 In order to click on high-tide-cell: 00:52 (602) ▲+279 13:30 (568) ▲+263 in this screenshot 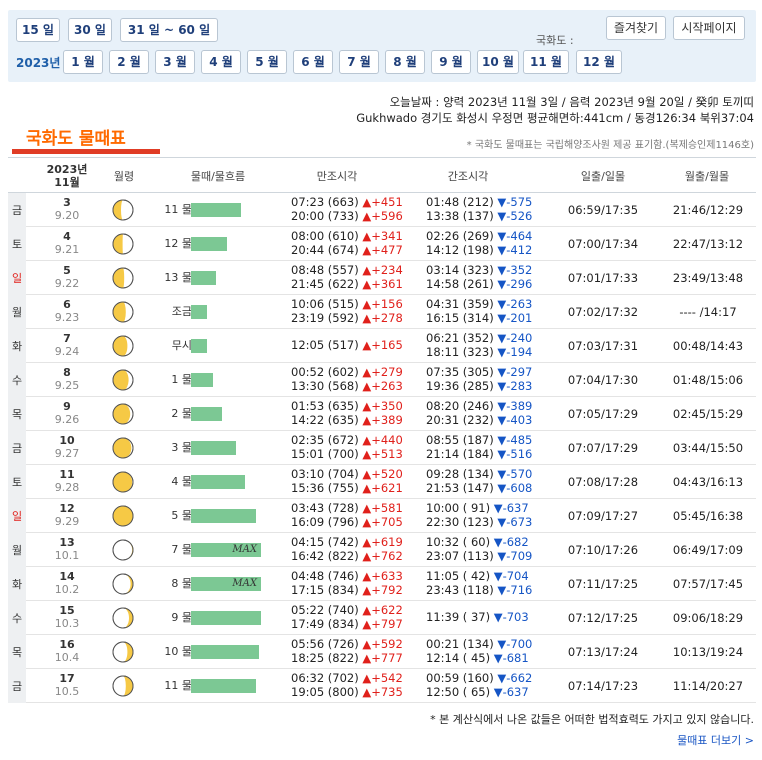, I will do `click(347, 379)`.